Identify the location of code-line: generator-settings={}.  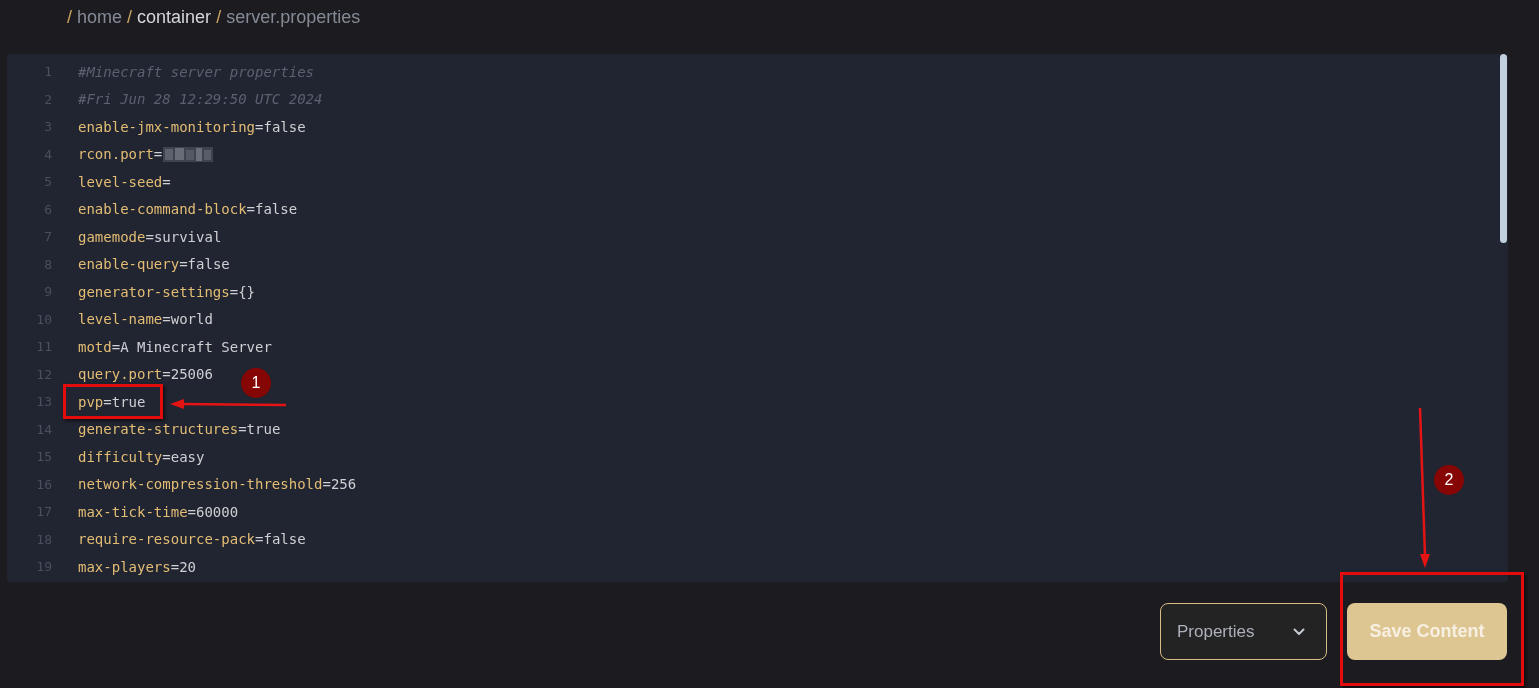
(166, 291).